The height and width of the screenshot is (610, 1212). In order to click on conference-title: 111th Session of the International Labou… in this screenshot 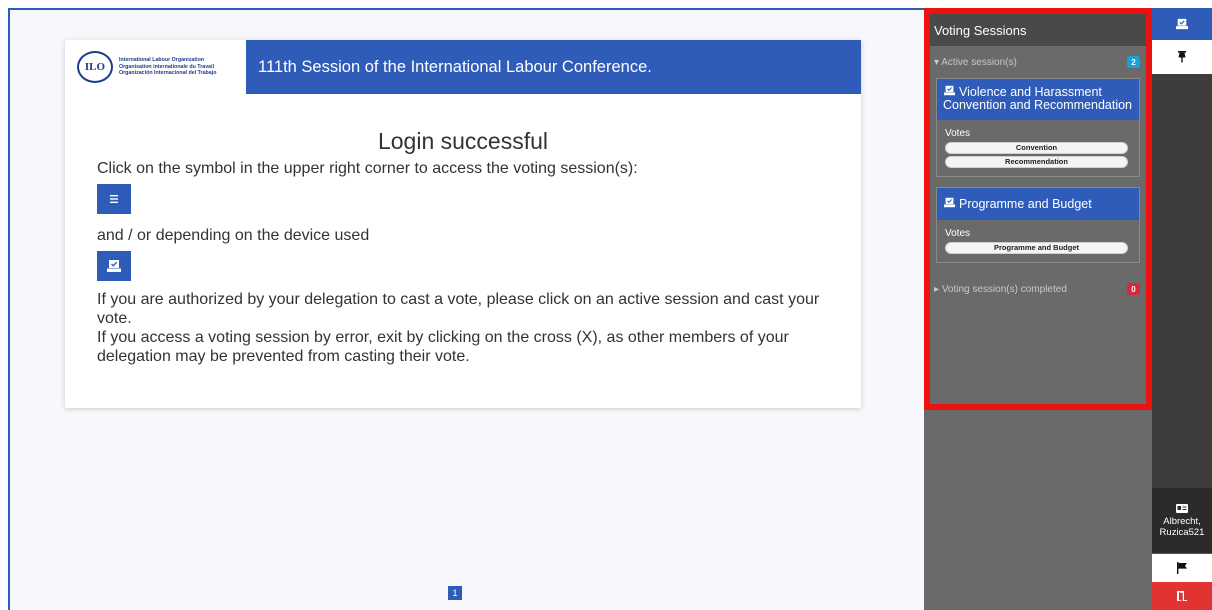, I will do `click(553, 67)`.